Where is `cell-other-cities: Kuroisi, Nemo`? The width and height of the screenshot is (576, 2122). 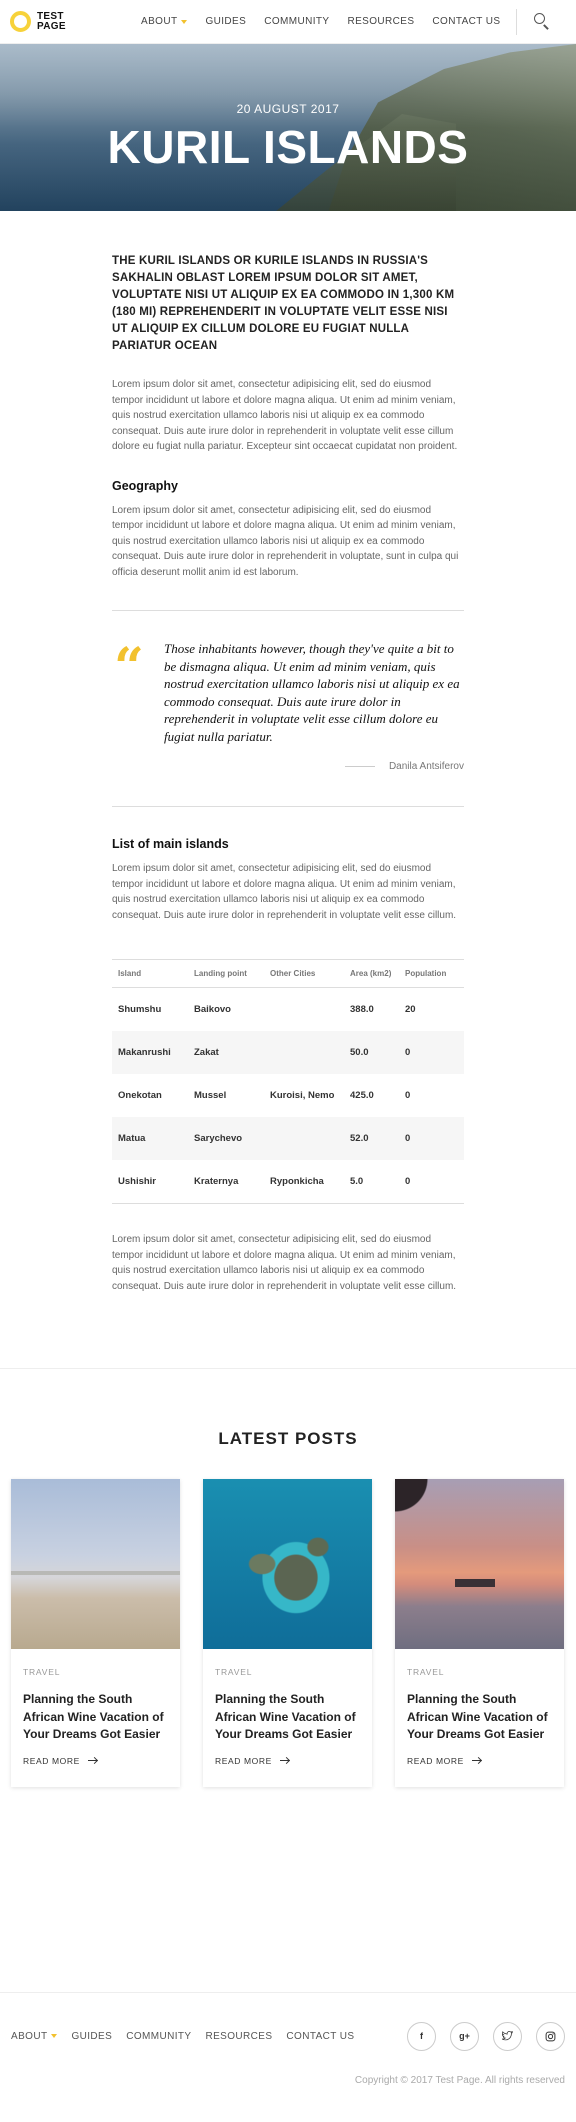 cell-other-cities: Kuroisi, Nemo is located at coordinates (302, 1095).